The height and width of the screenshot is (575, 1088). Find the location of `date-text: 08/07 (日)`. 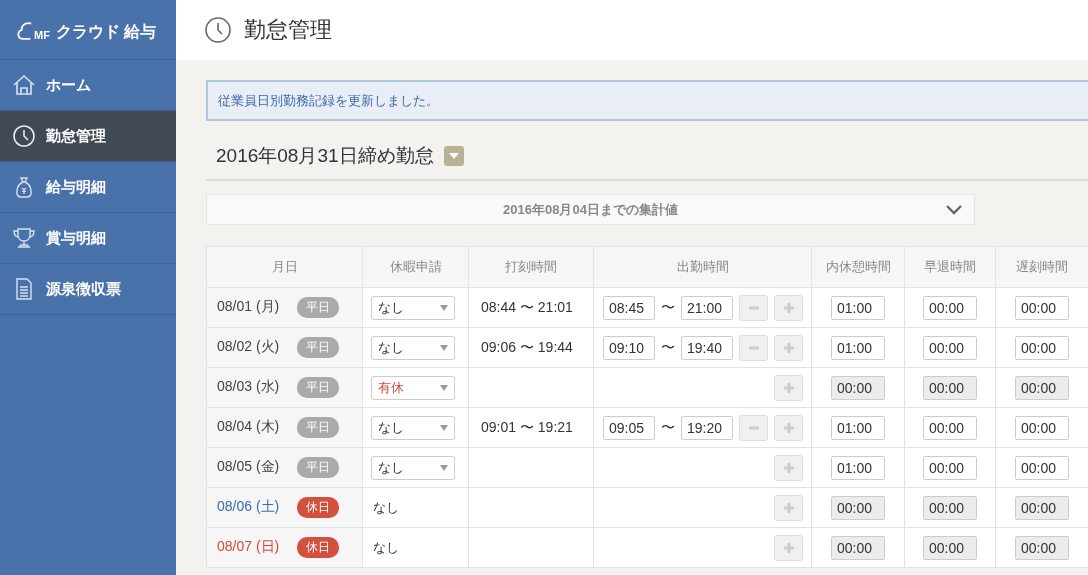

date-text: 08/07 (日) is located at coordinates (249, 547).